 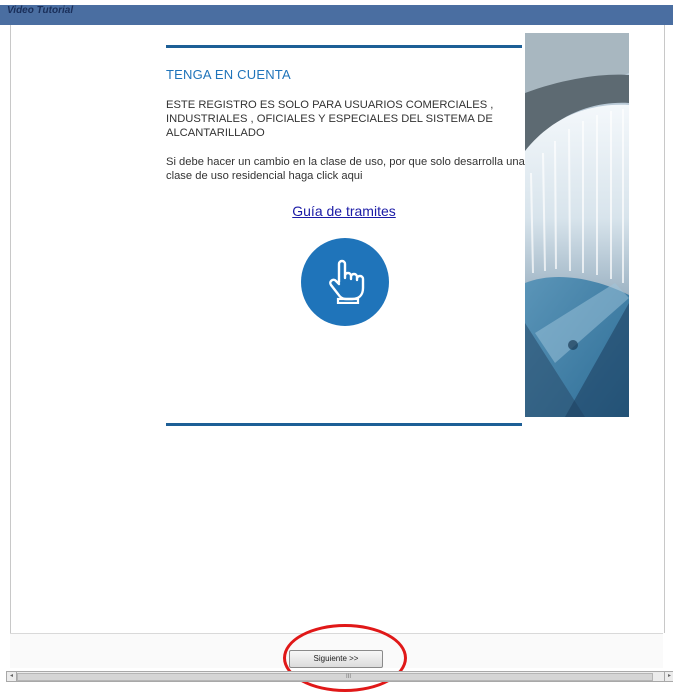 What do you see at coordinates (344, 424) in the screenshot?
I see `bottom-divider` at bounding box center [344, 424].